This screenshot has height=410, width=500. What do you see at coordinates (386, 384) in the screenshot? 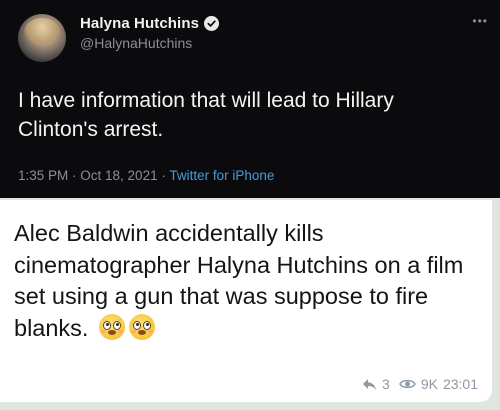
I see `share-count: 3` at bounding box center [386, 384].